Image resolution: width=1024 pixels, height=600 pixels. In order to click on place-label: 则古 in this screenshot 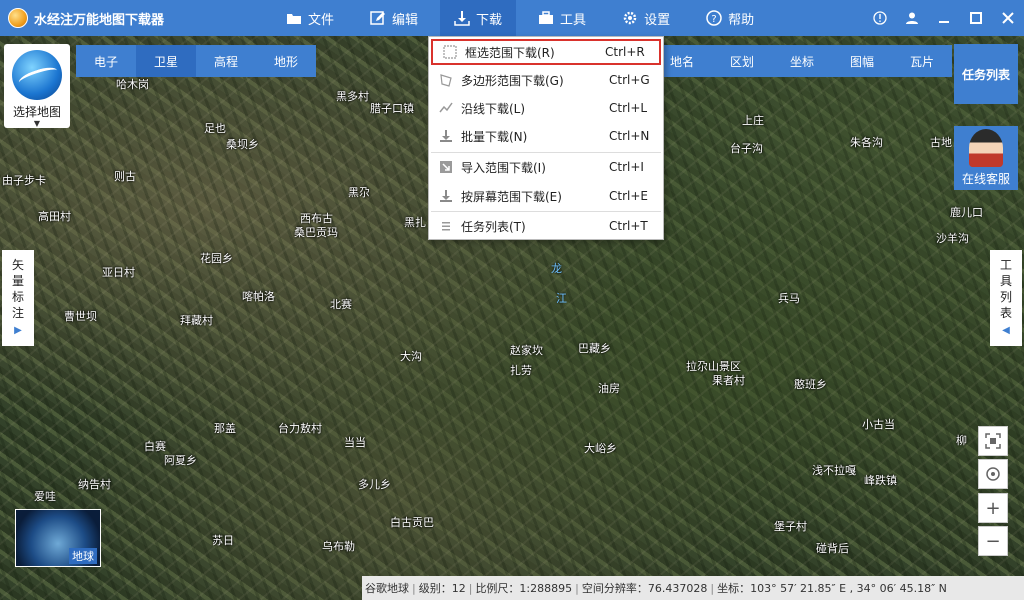, I will do `click(125, 176)`.